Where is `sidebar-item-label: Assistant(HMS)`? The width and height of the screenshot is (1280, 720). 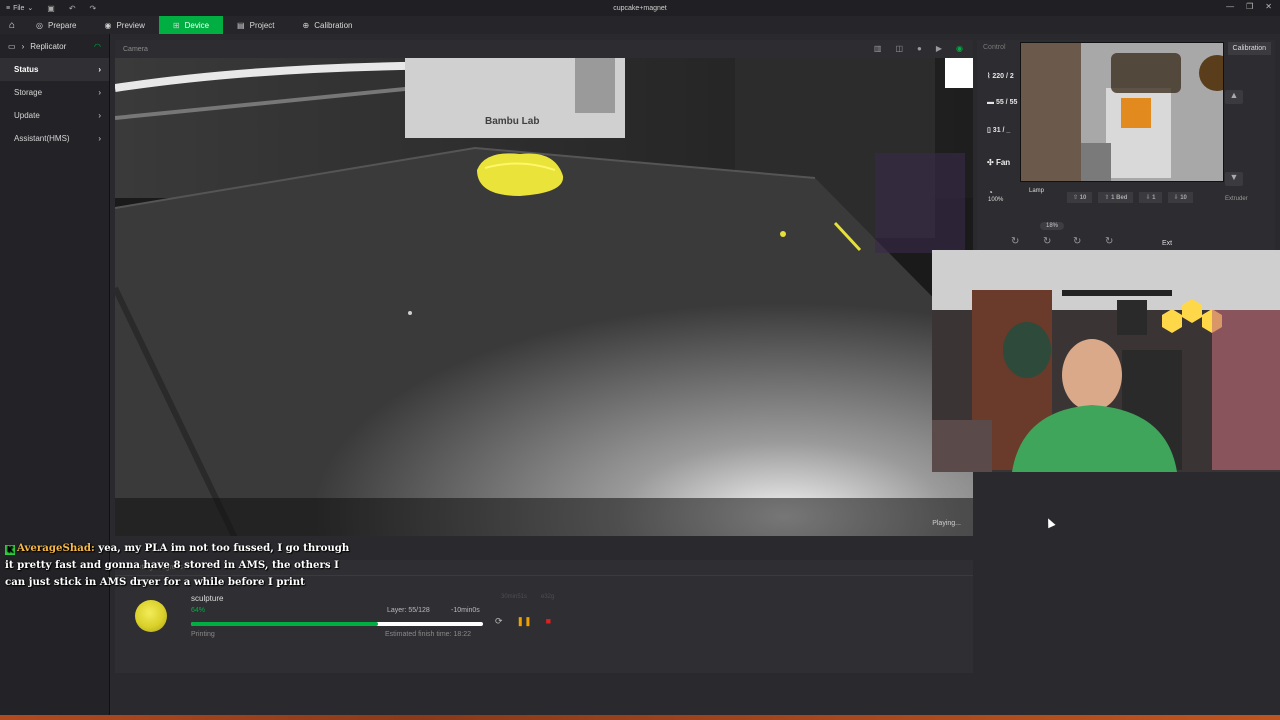
sidebar-item-label: Assistant(HMS) is located at coordinates (42, 138).